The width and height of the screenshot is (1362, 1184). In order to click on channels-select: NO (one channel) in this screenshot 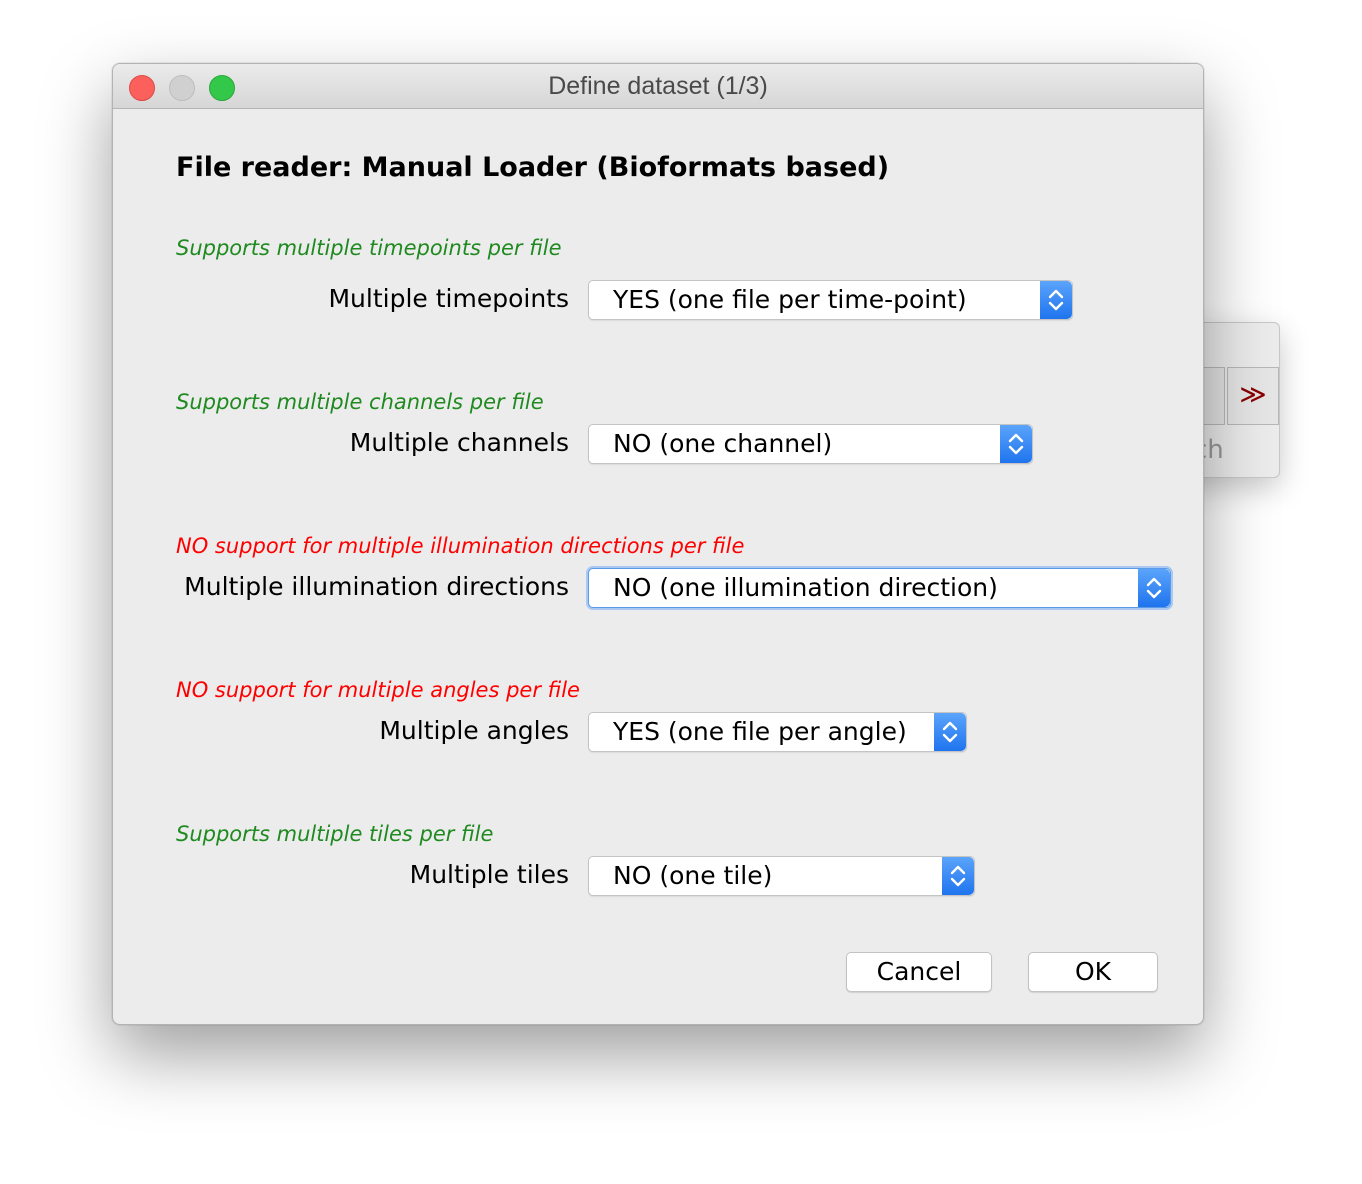, I will do `click(810, 444)`.